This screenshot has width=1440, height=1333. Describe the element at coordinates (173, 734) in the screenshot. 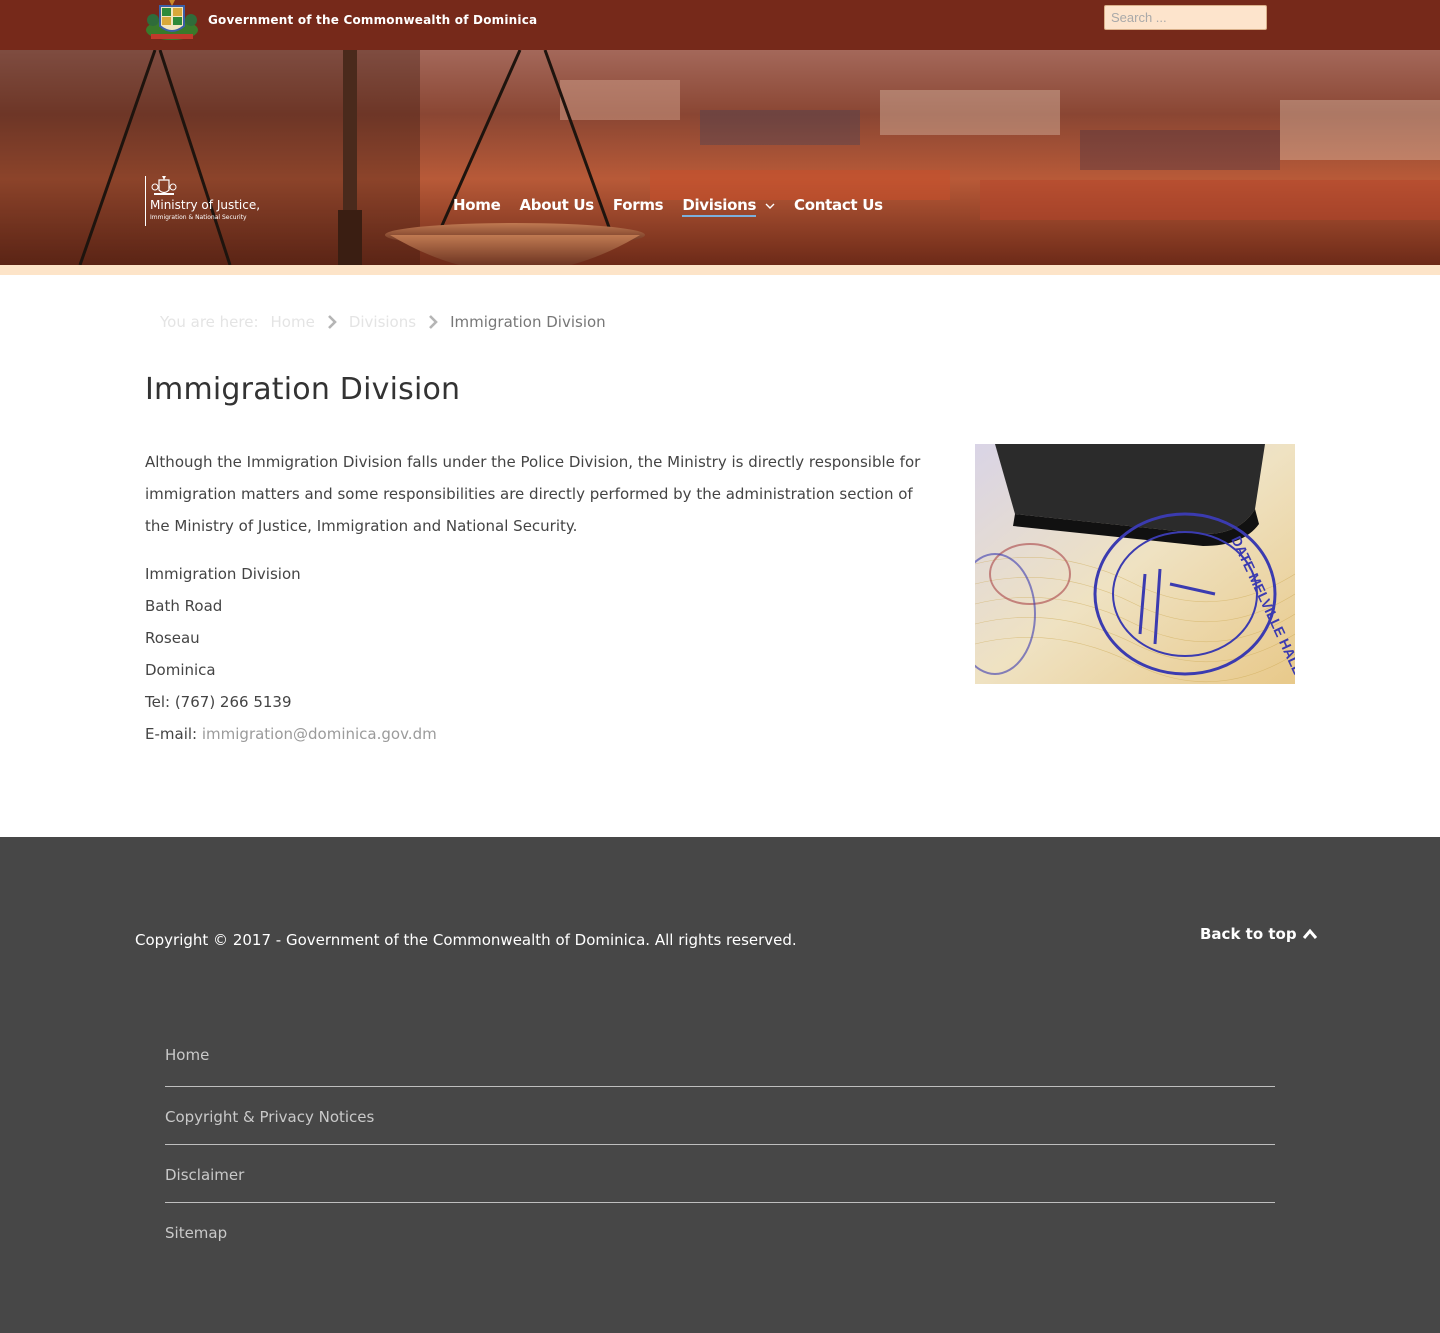

I see `email-label: E-mail:` at that location.